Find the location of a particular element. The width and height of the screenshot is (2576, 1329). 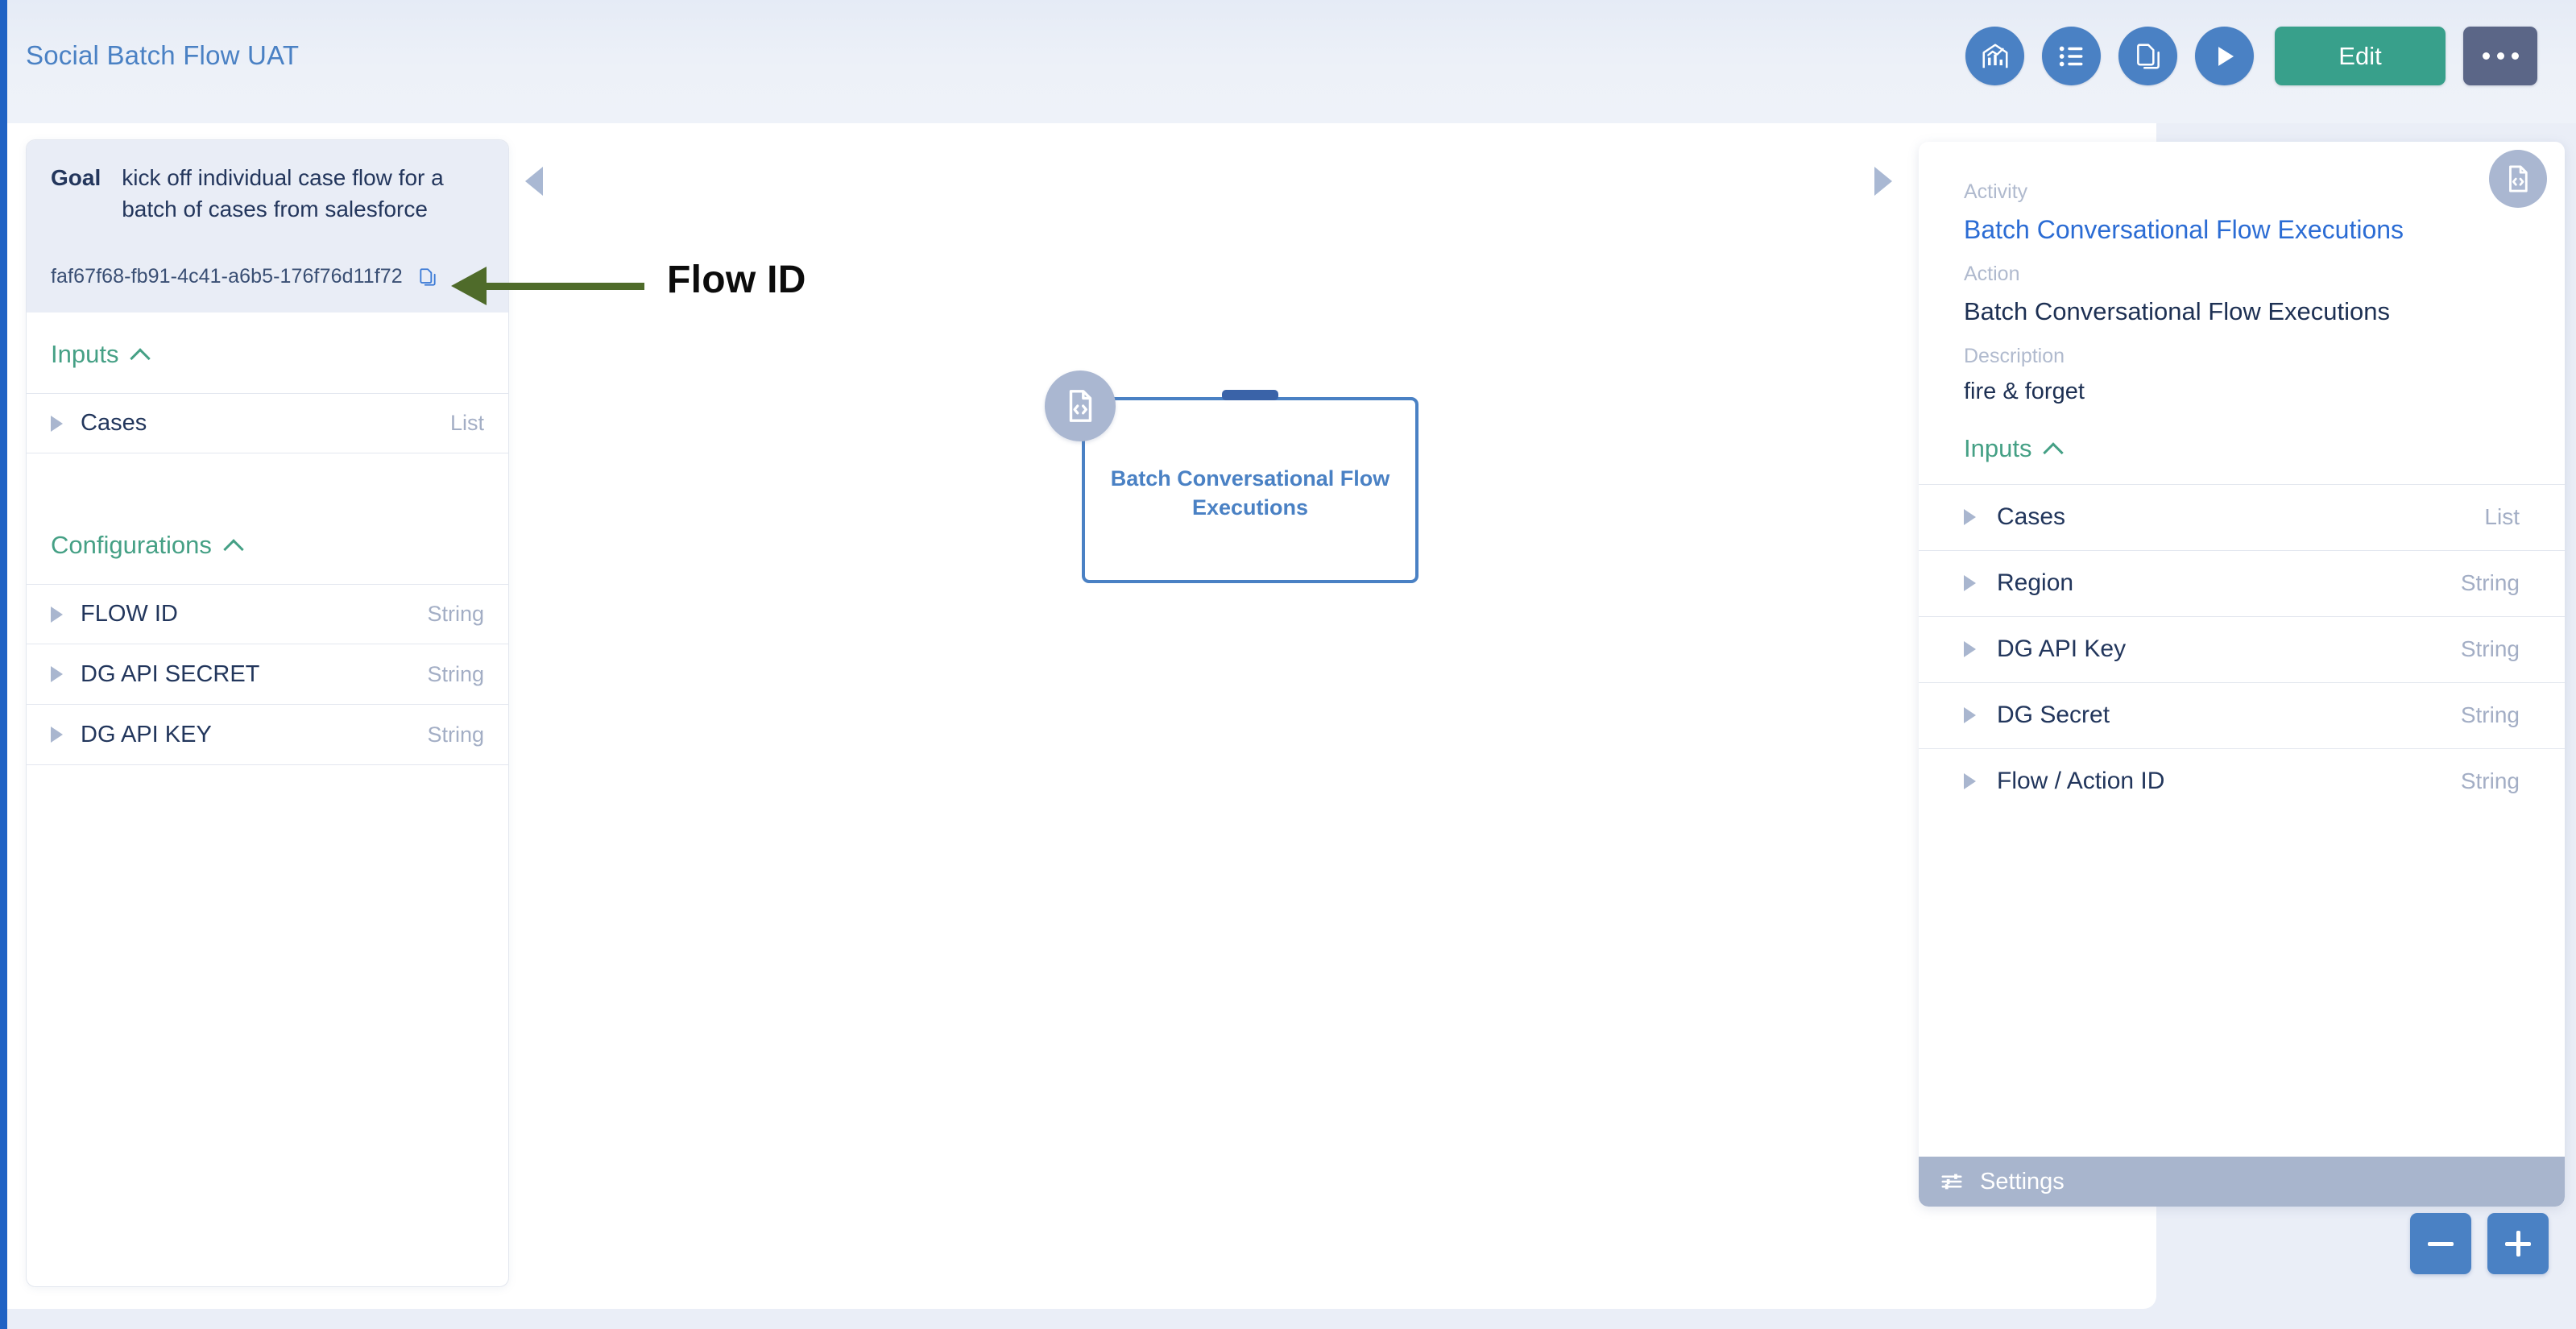

zoom-in-button is located at coordinates (2518, 1243).